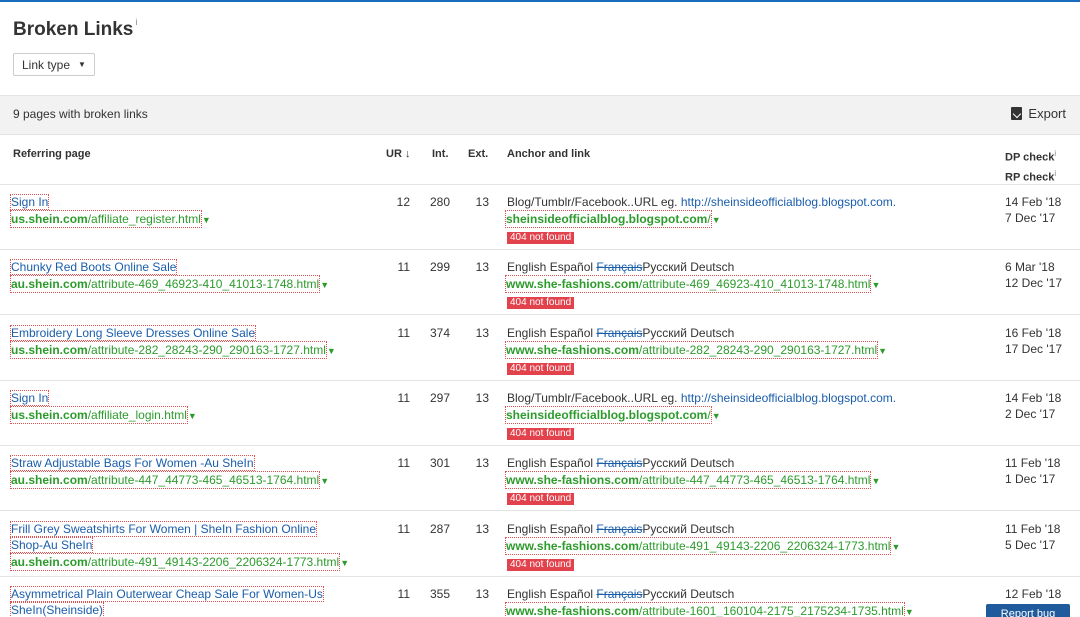 Image resolution: width=1080 pixels, height=617 pixels. I want to click on referring-page-title-link: Chunky Red Boots Online Sale, so click(94, 267).